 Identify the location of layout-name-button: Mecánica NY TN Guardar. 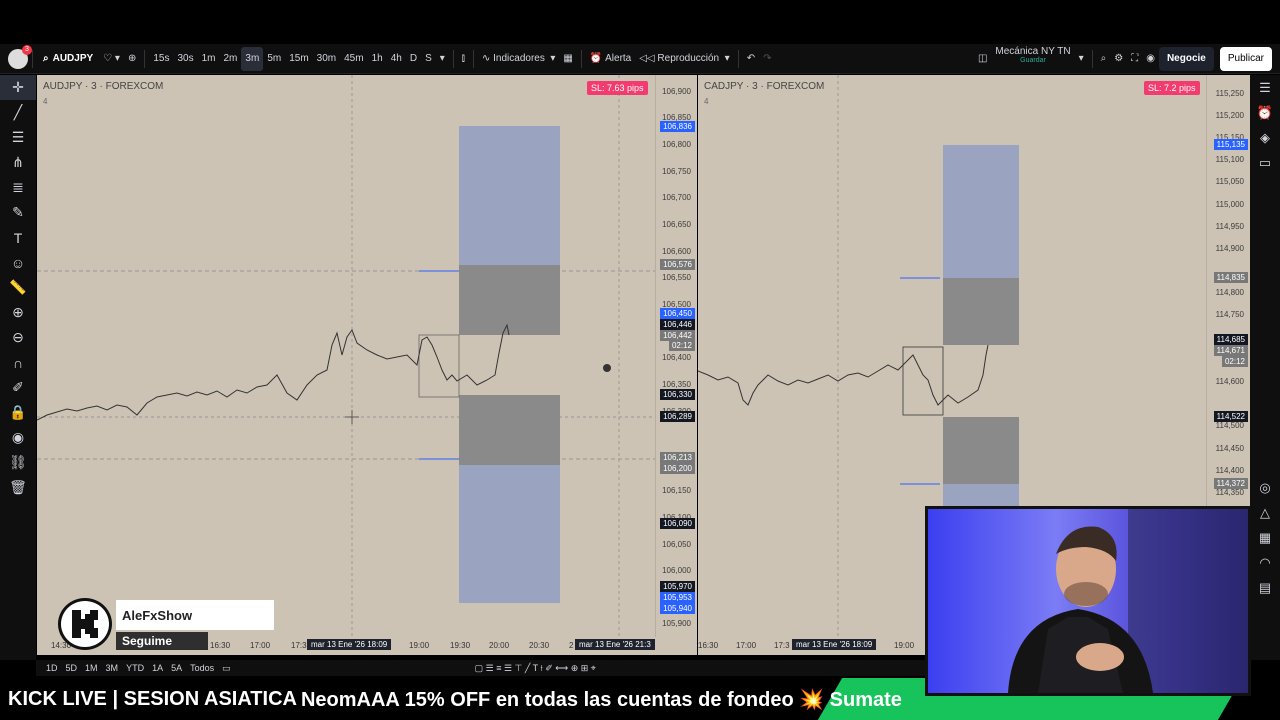
(1032, 58).